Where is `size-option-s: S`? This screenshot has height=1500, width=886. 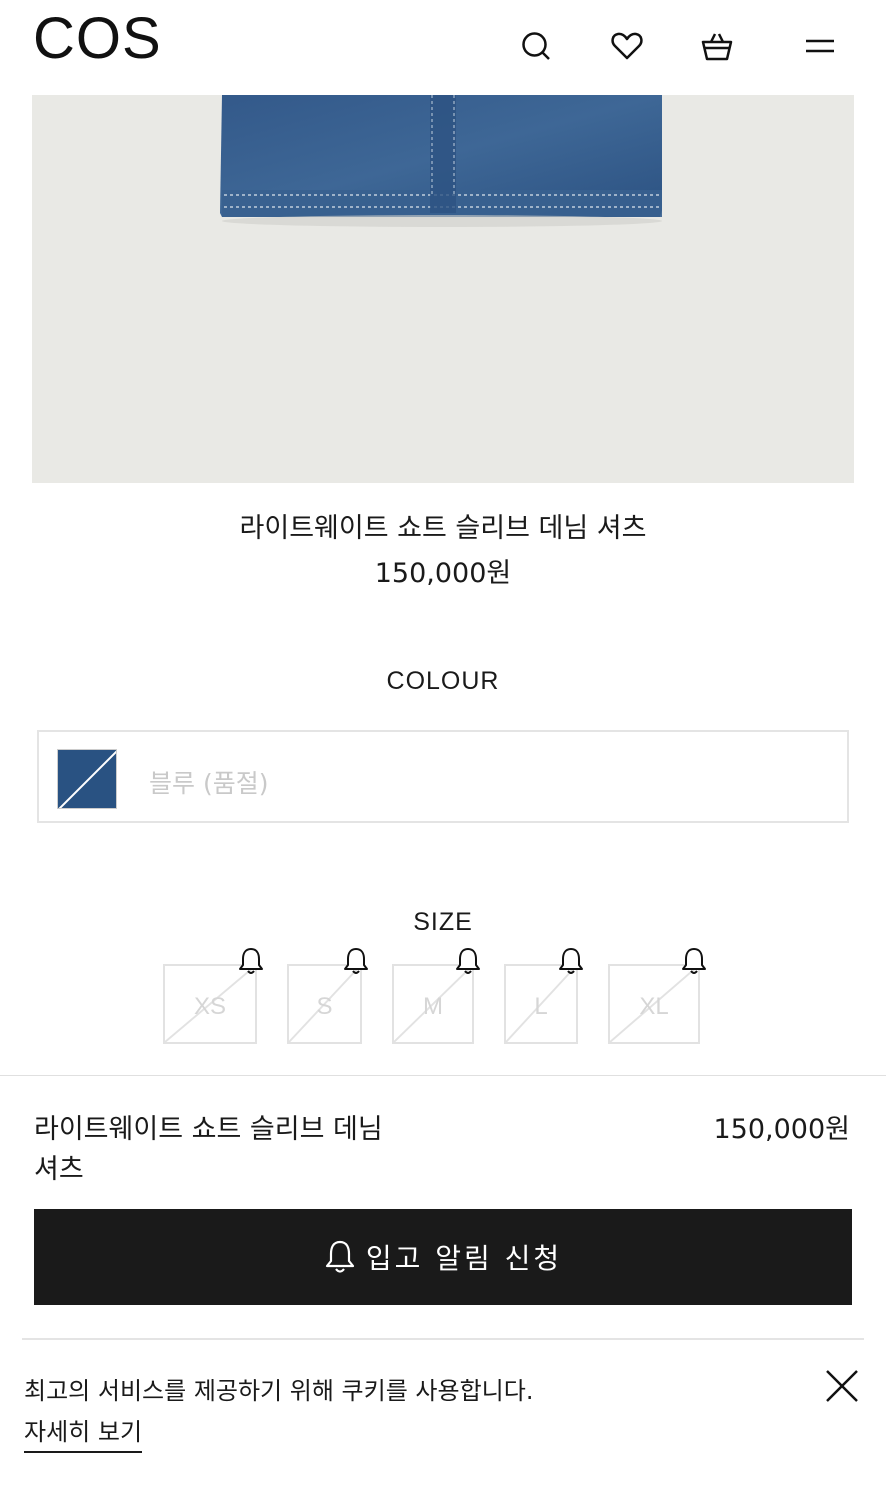 size-option-s: S is located at coordinates (324, 1004).